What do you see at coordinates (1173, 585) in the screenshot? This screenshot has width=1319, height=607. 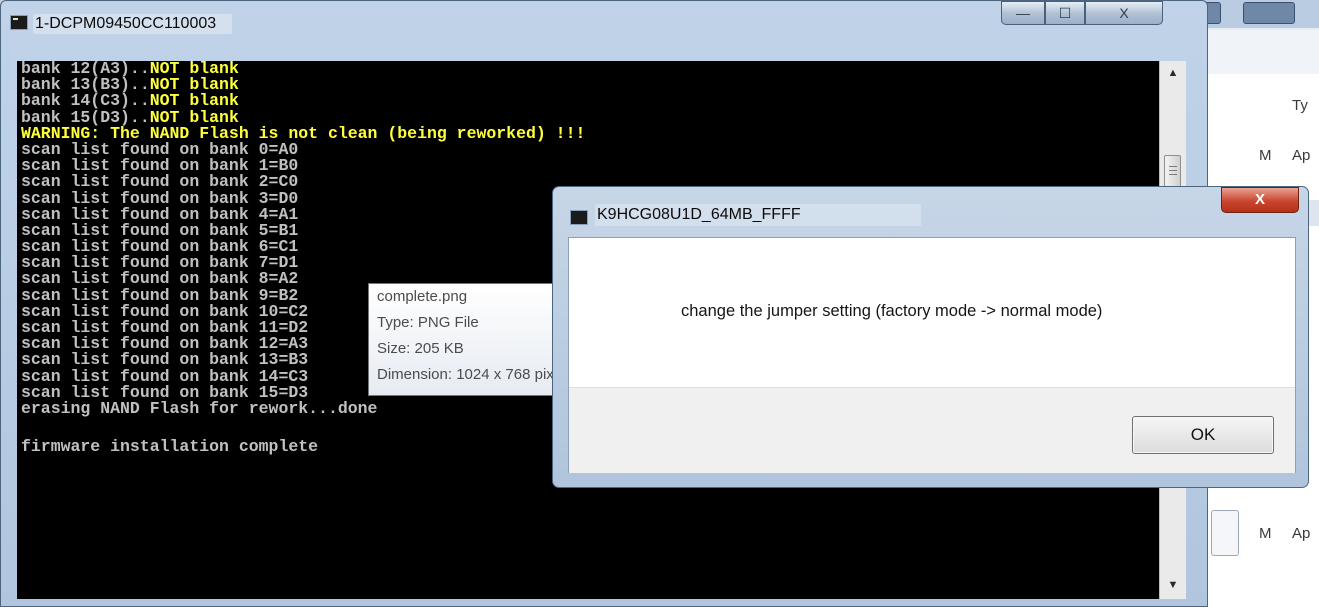 I see `scroll-down-arrow-icon: ▼` at bounding box center [1173, 585].